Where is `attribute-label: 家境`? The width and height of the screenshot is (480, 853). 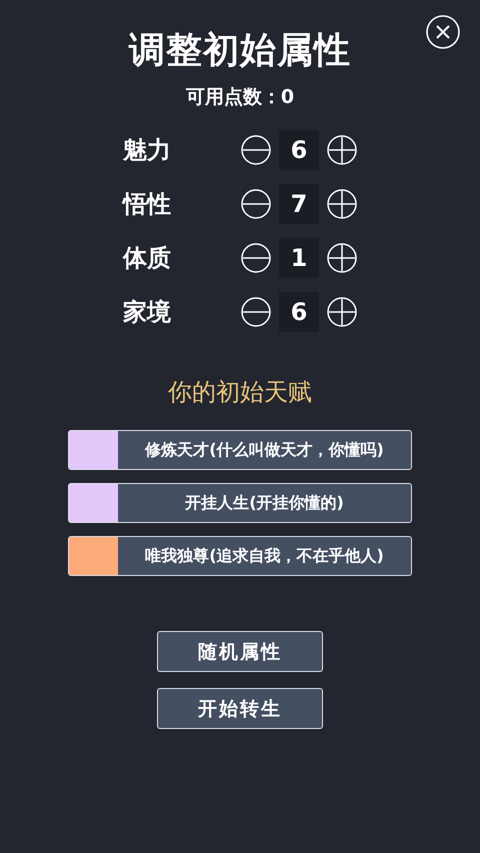
attribute-label: 家境 is located at coordinates (147, 312).